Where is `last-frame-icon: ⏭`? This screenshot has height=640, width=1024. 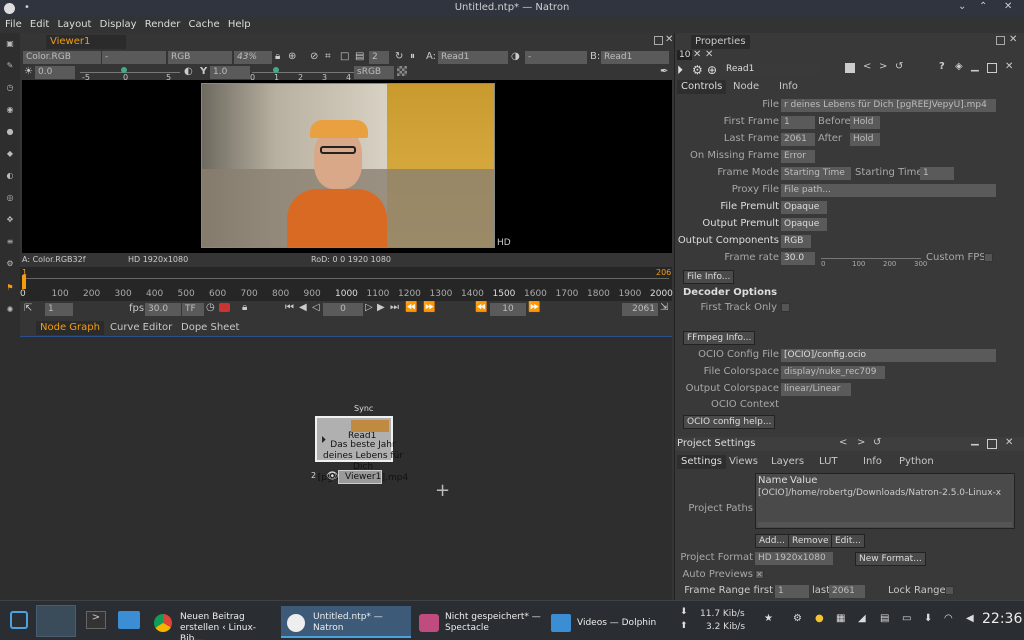
last-frame-icon: ⏭ is located at coordinates (394, 307).